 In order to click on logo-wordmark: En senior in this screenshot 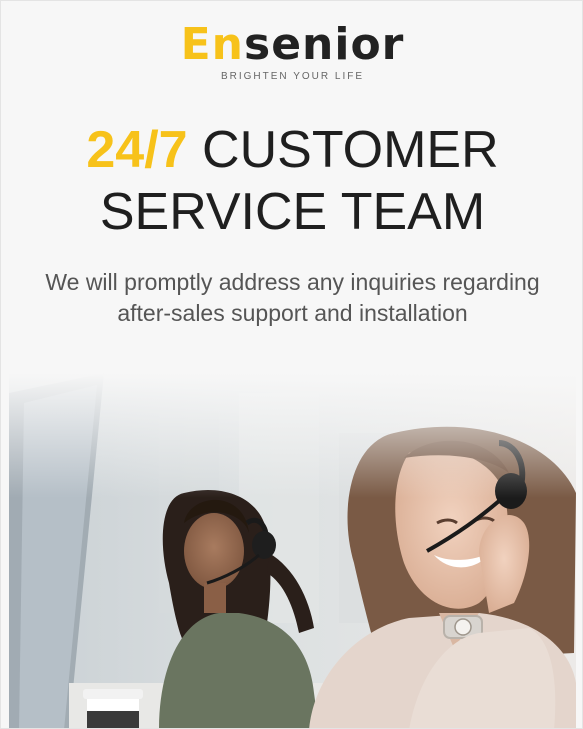, I will do `click(293, 45)`.